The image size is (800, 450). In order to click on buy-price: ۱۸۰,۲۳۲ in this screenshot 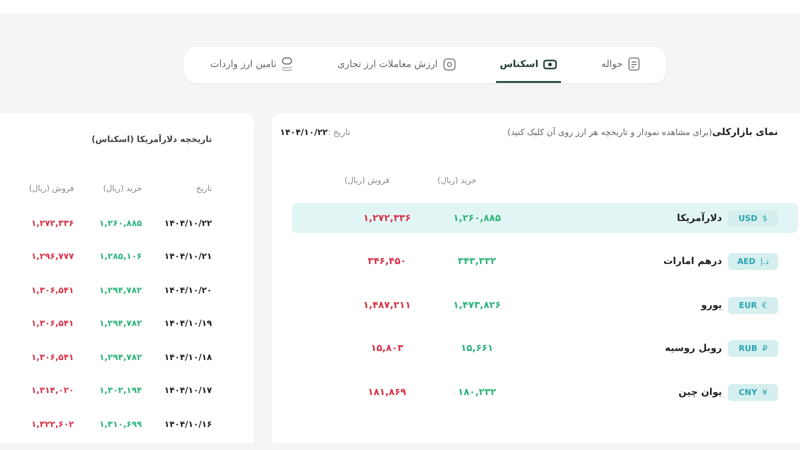, I will do `click(477, 392)`.